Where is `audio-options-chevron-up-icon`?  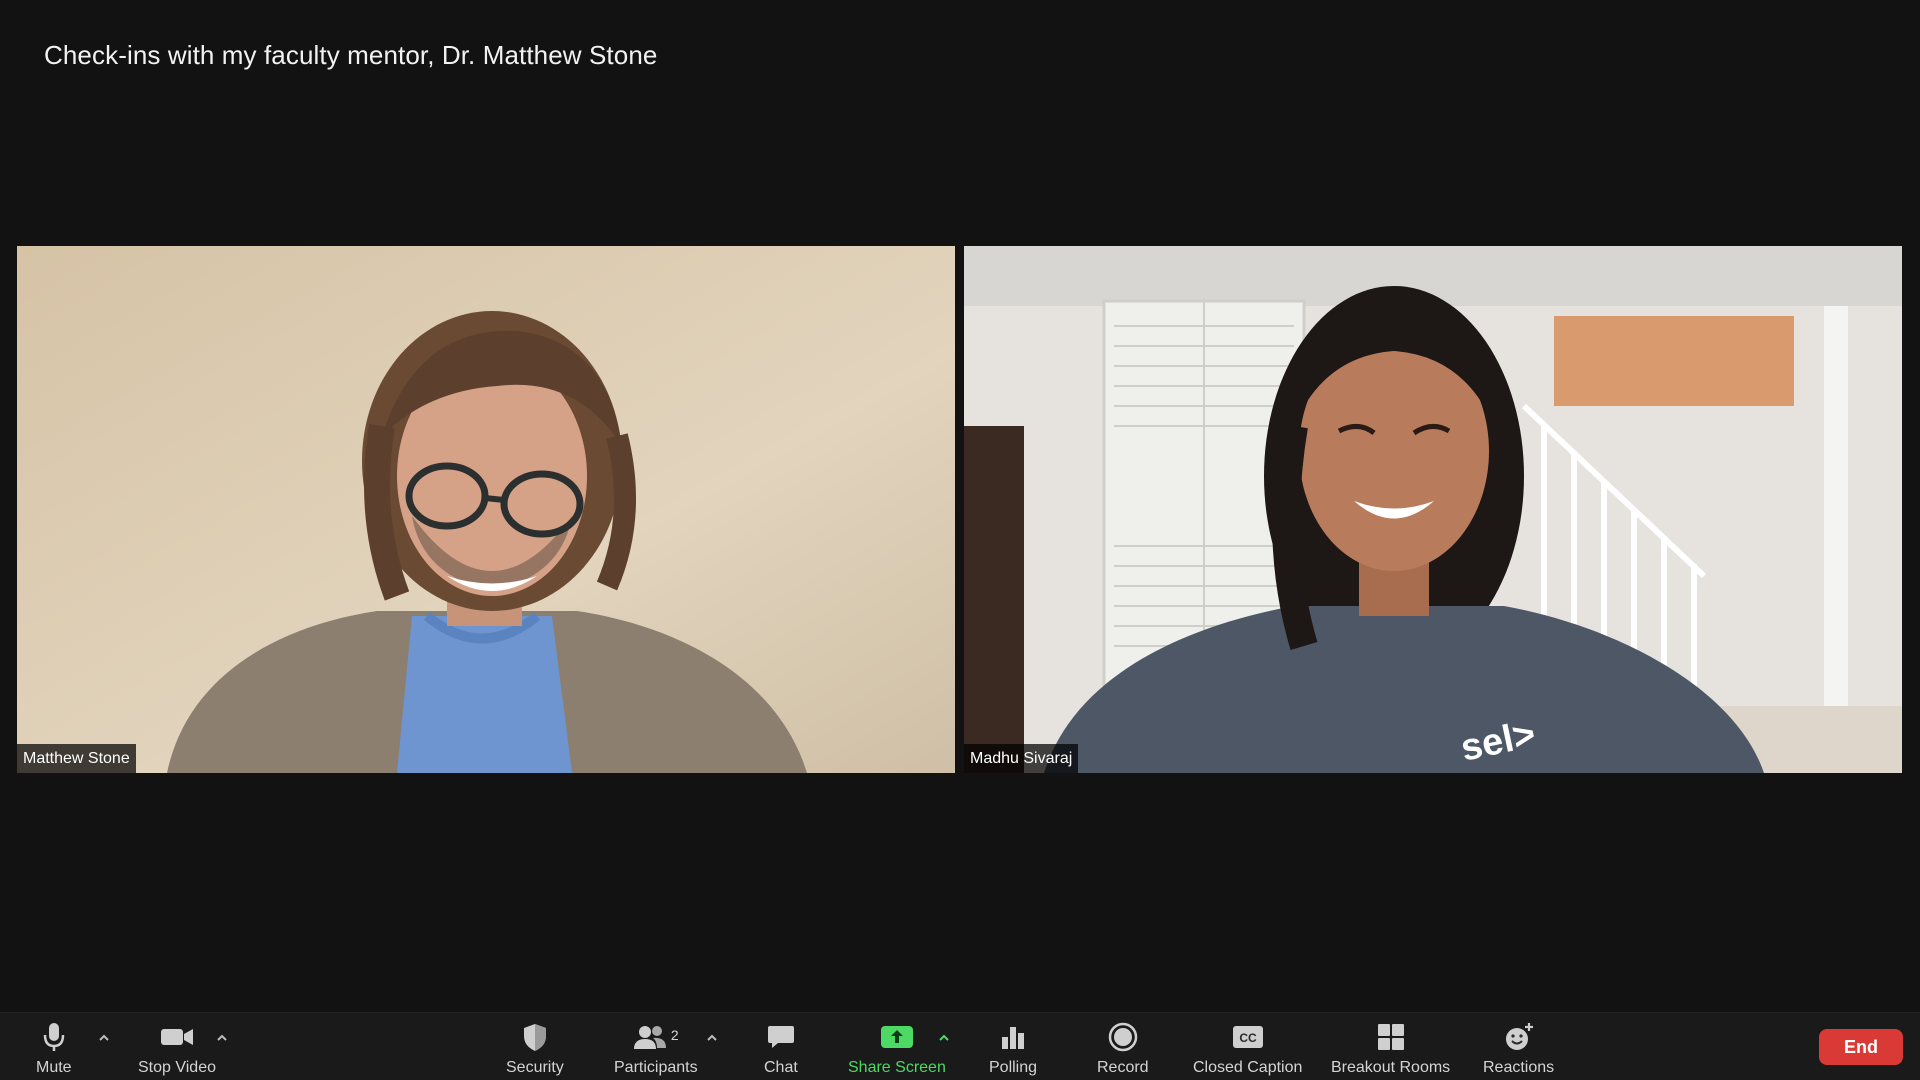
audio-options-chevron-up-icon is located at coordinates (104, 1038).